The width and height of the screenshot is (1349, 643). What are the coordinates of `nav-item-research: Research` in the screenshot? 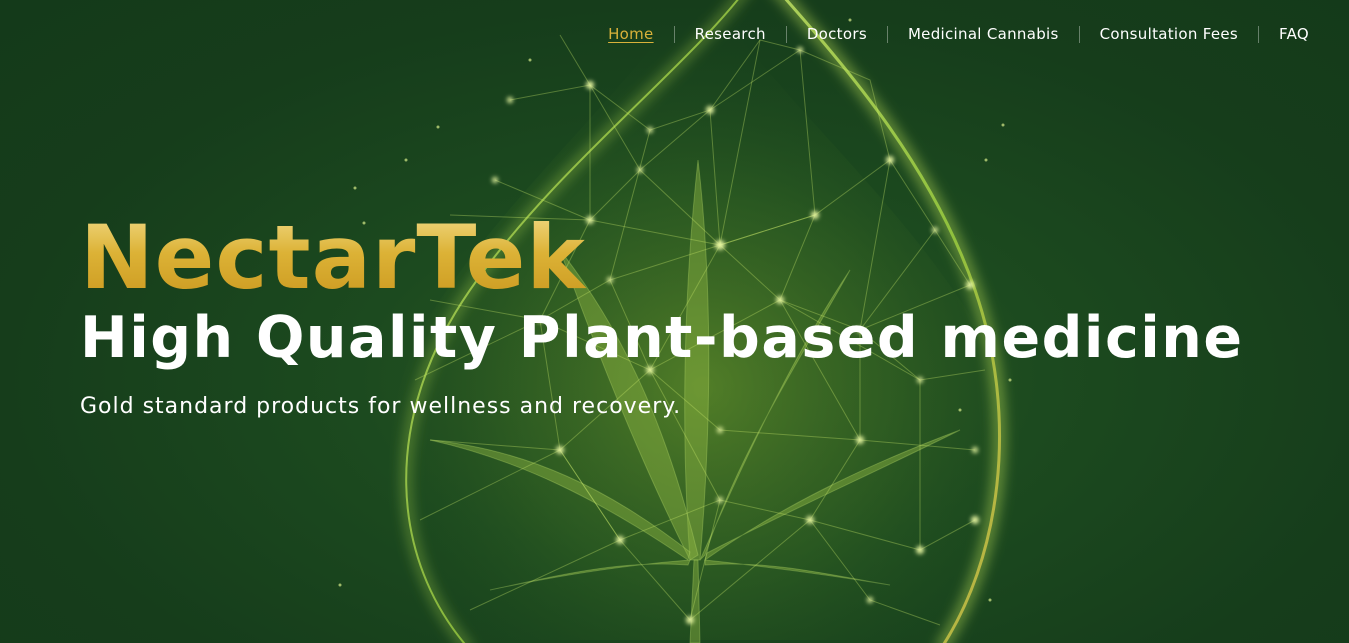 It's located at (730, 34).